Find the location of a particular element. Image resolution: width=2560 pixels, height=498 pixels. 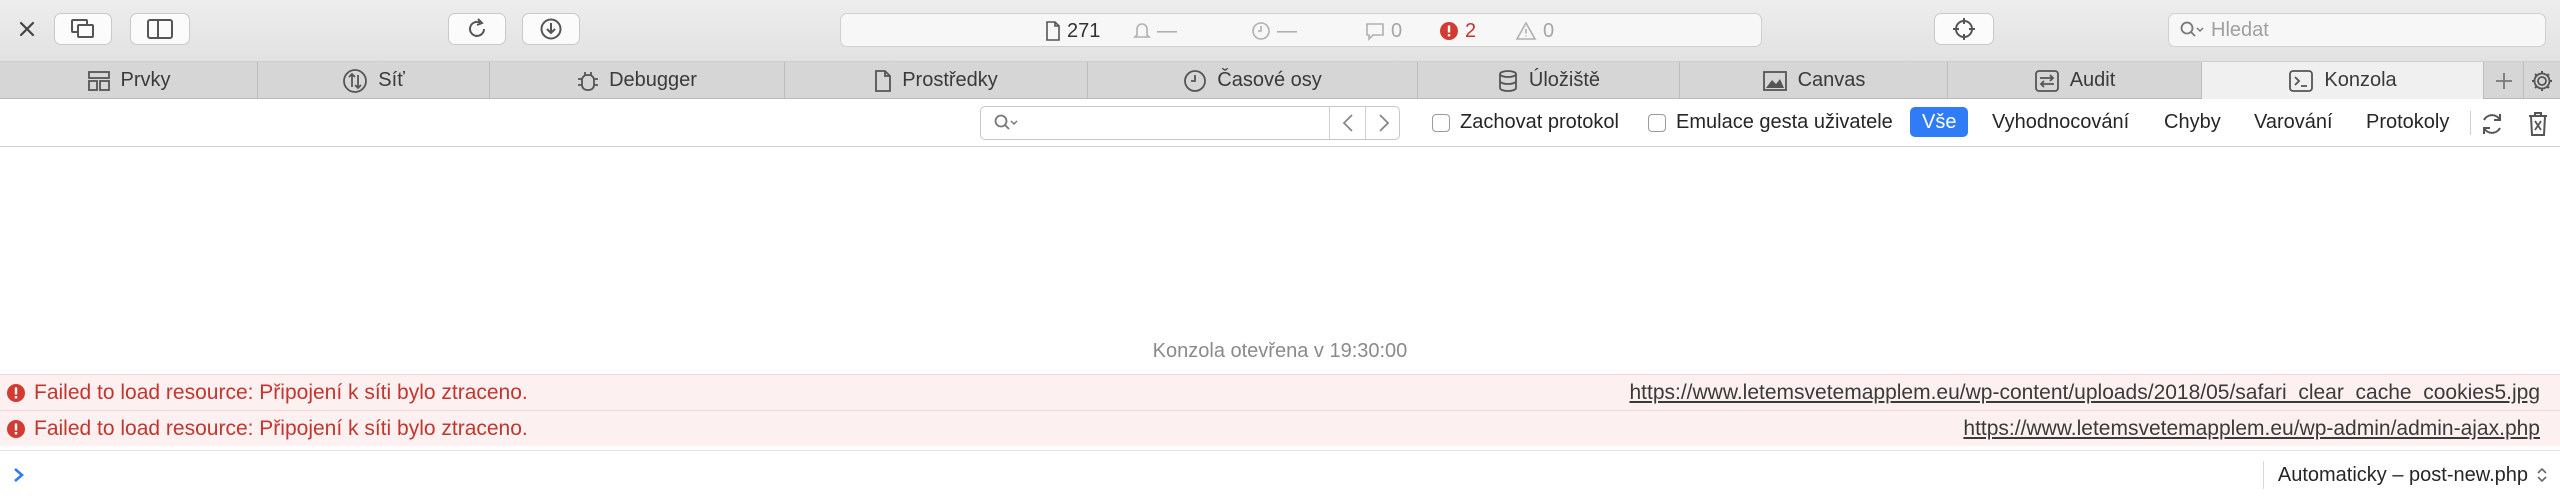

reload-icon is located at coordinates (477, 27).